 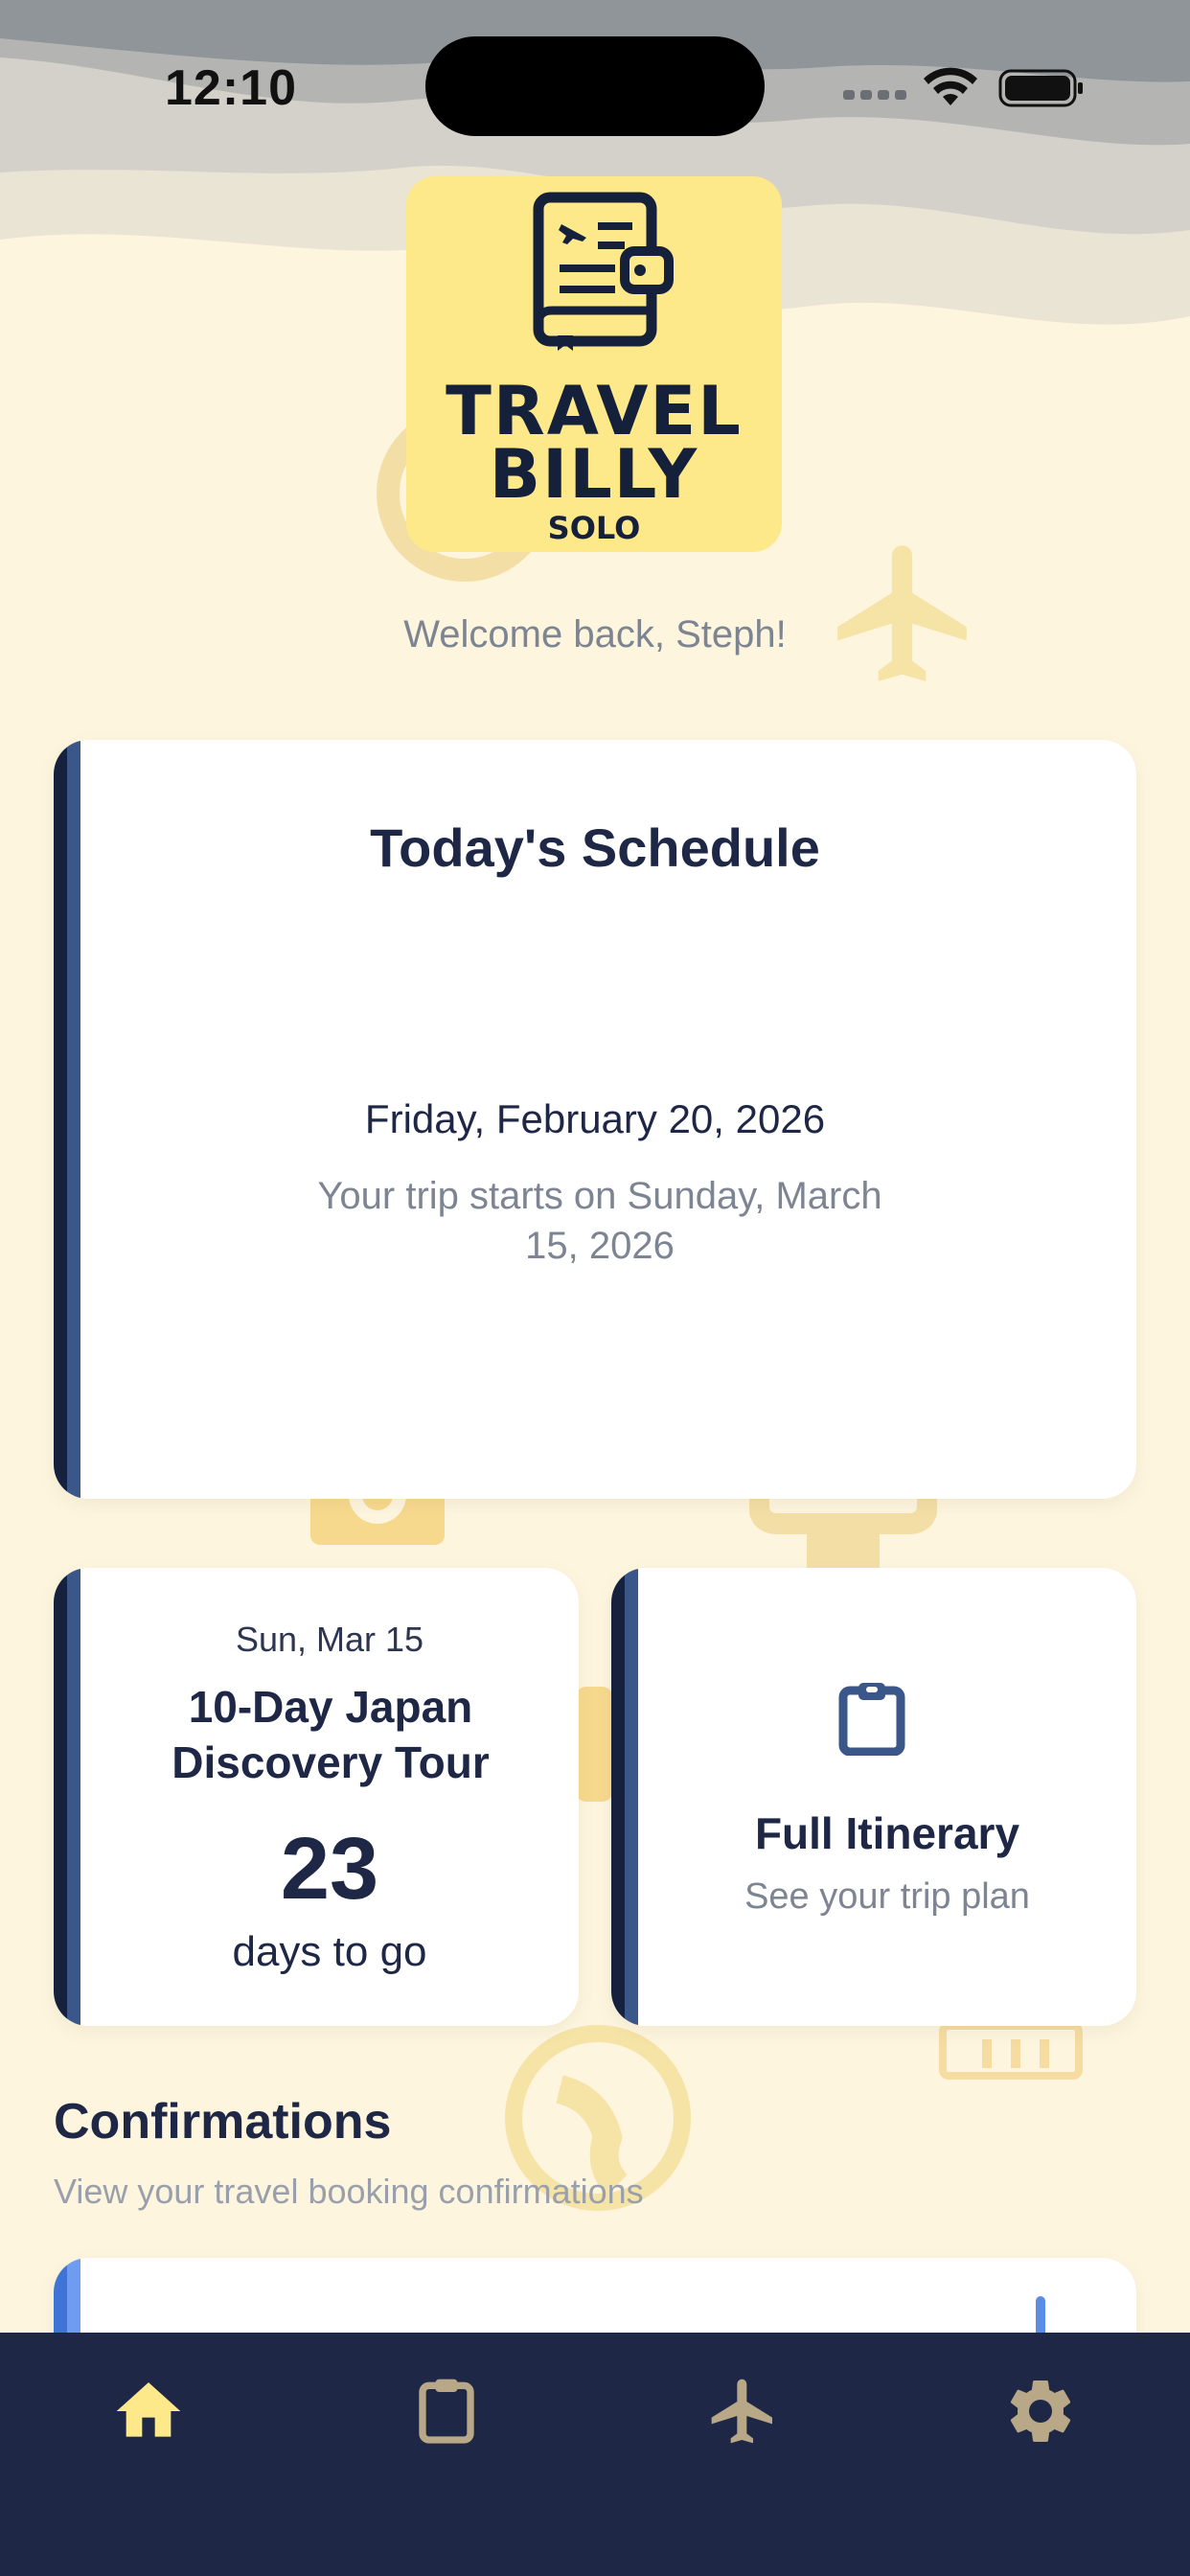 What do you see at coordinates (231, 88) in the screenshot?
I see `status-time: 12:10` at bounding box center [231, 88].